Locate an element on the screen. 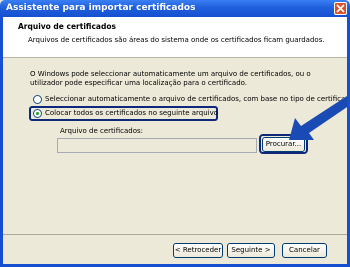  certificate-store-label: Arquivo de certificados: is located at coordinates (101, 131).